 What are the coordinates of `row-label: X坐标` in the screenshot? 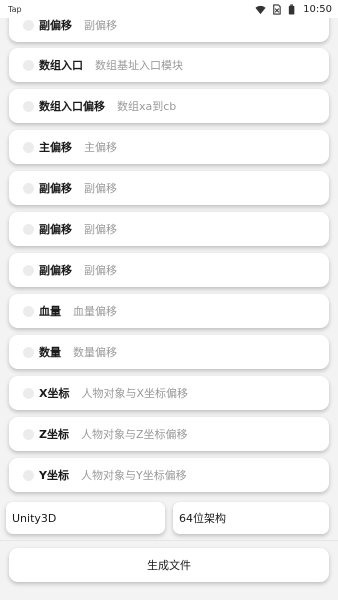 It's located at (54, 393).